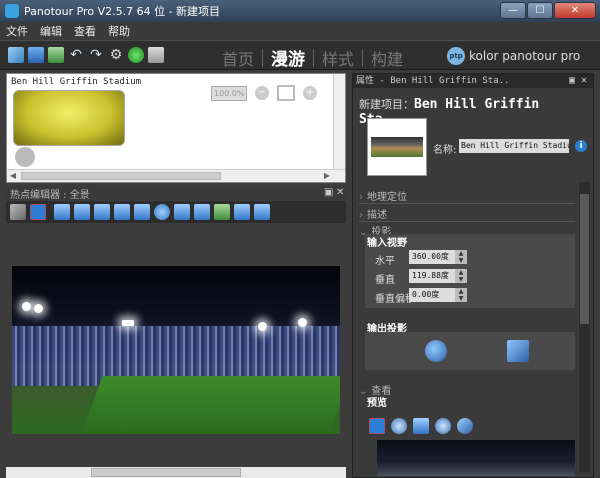 This screenshot has height=478, width=600. I want to click on add-point-icon, so click(82, 212).